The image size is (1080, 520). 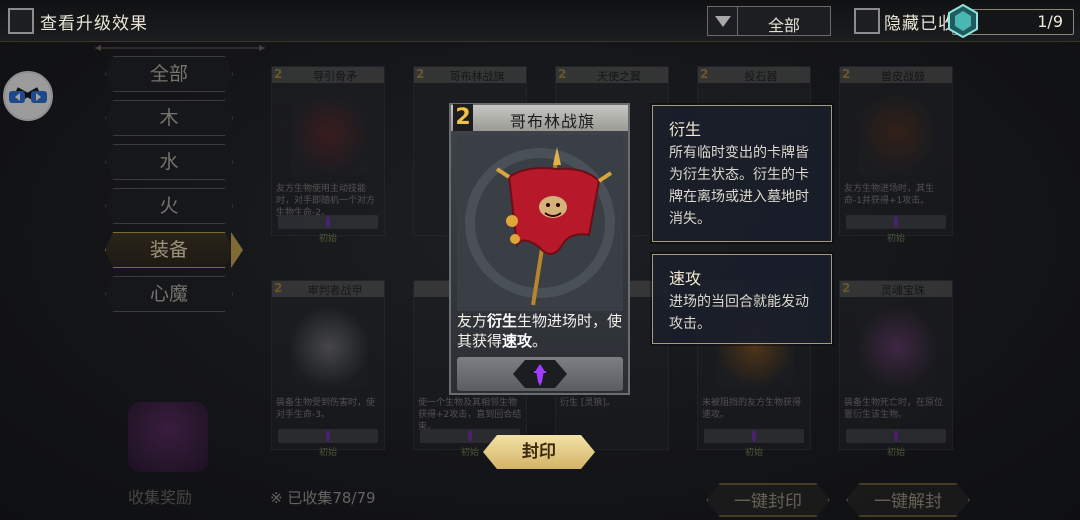 I want to click on hide-collected-checkbox, so click(x=867, y=21).